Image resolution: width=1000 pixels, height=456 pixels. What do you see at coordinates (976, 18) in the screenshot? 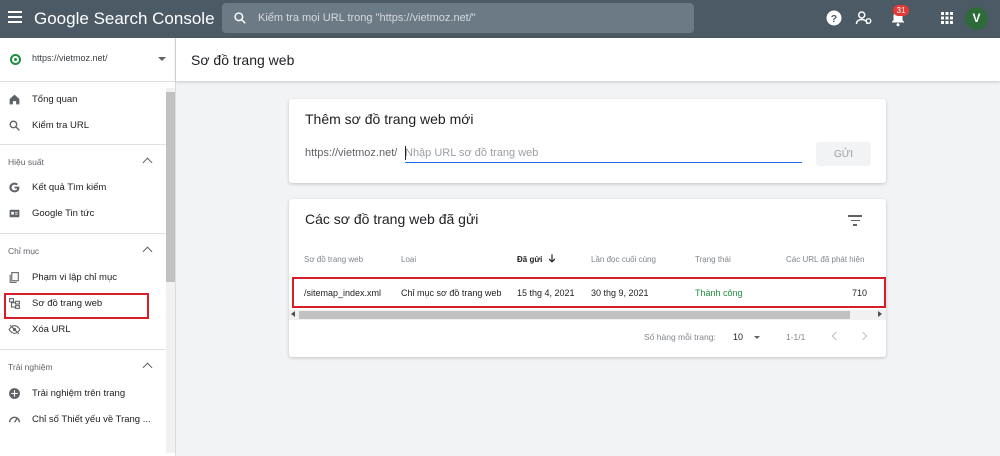
I see `account-avatar: V` at bounding box center [976, 18].